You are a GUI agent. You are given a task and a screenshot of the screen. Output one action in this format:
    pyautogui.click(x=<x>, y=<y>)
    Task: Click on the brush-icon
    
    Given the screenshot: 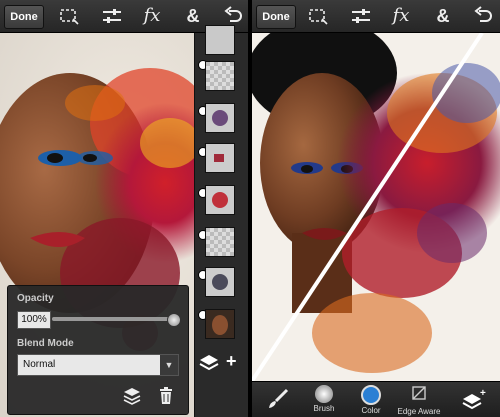 What is the action you would take?
    pyautogui.click(x=324, y=394)
    